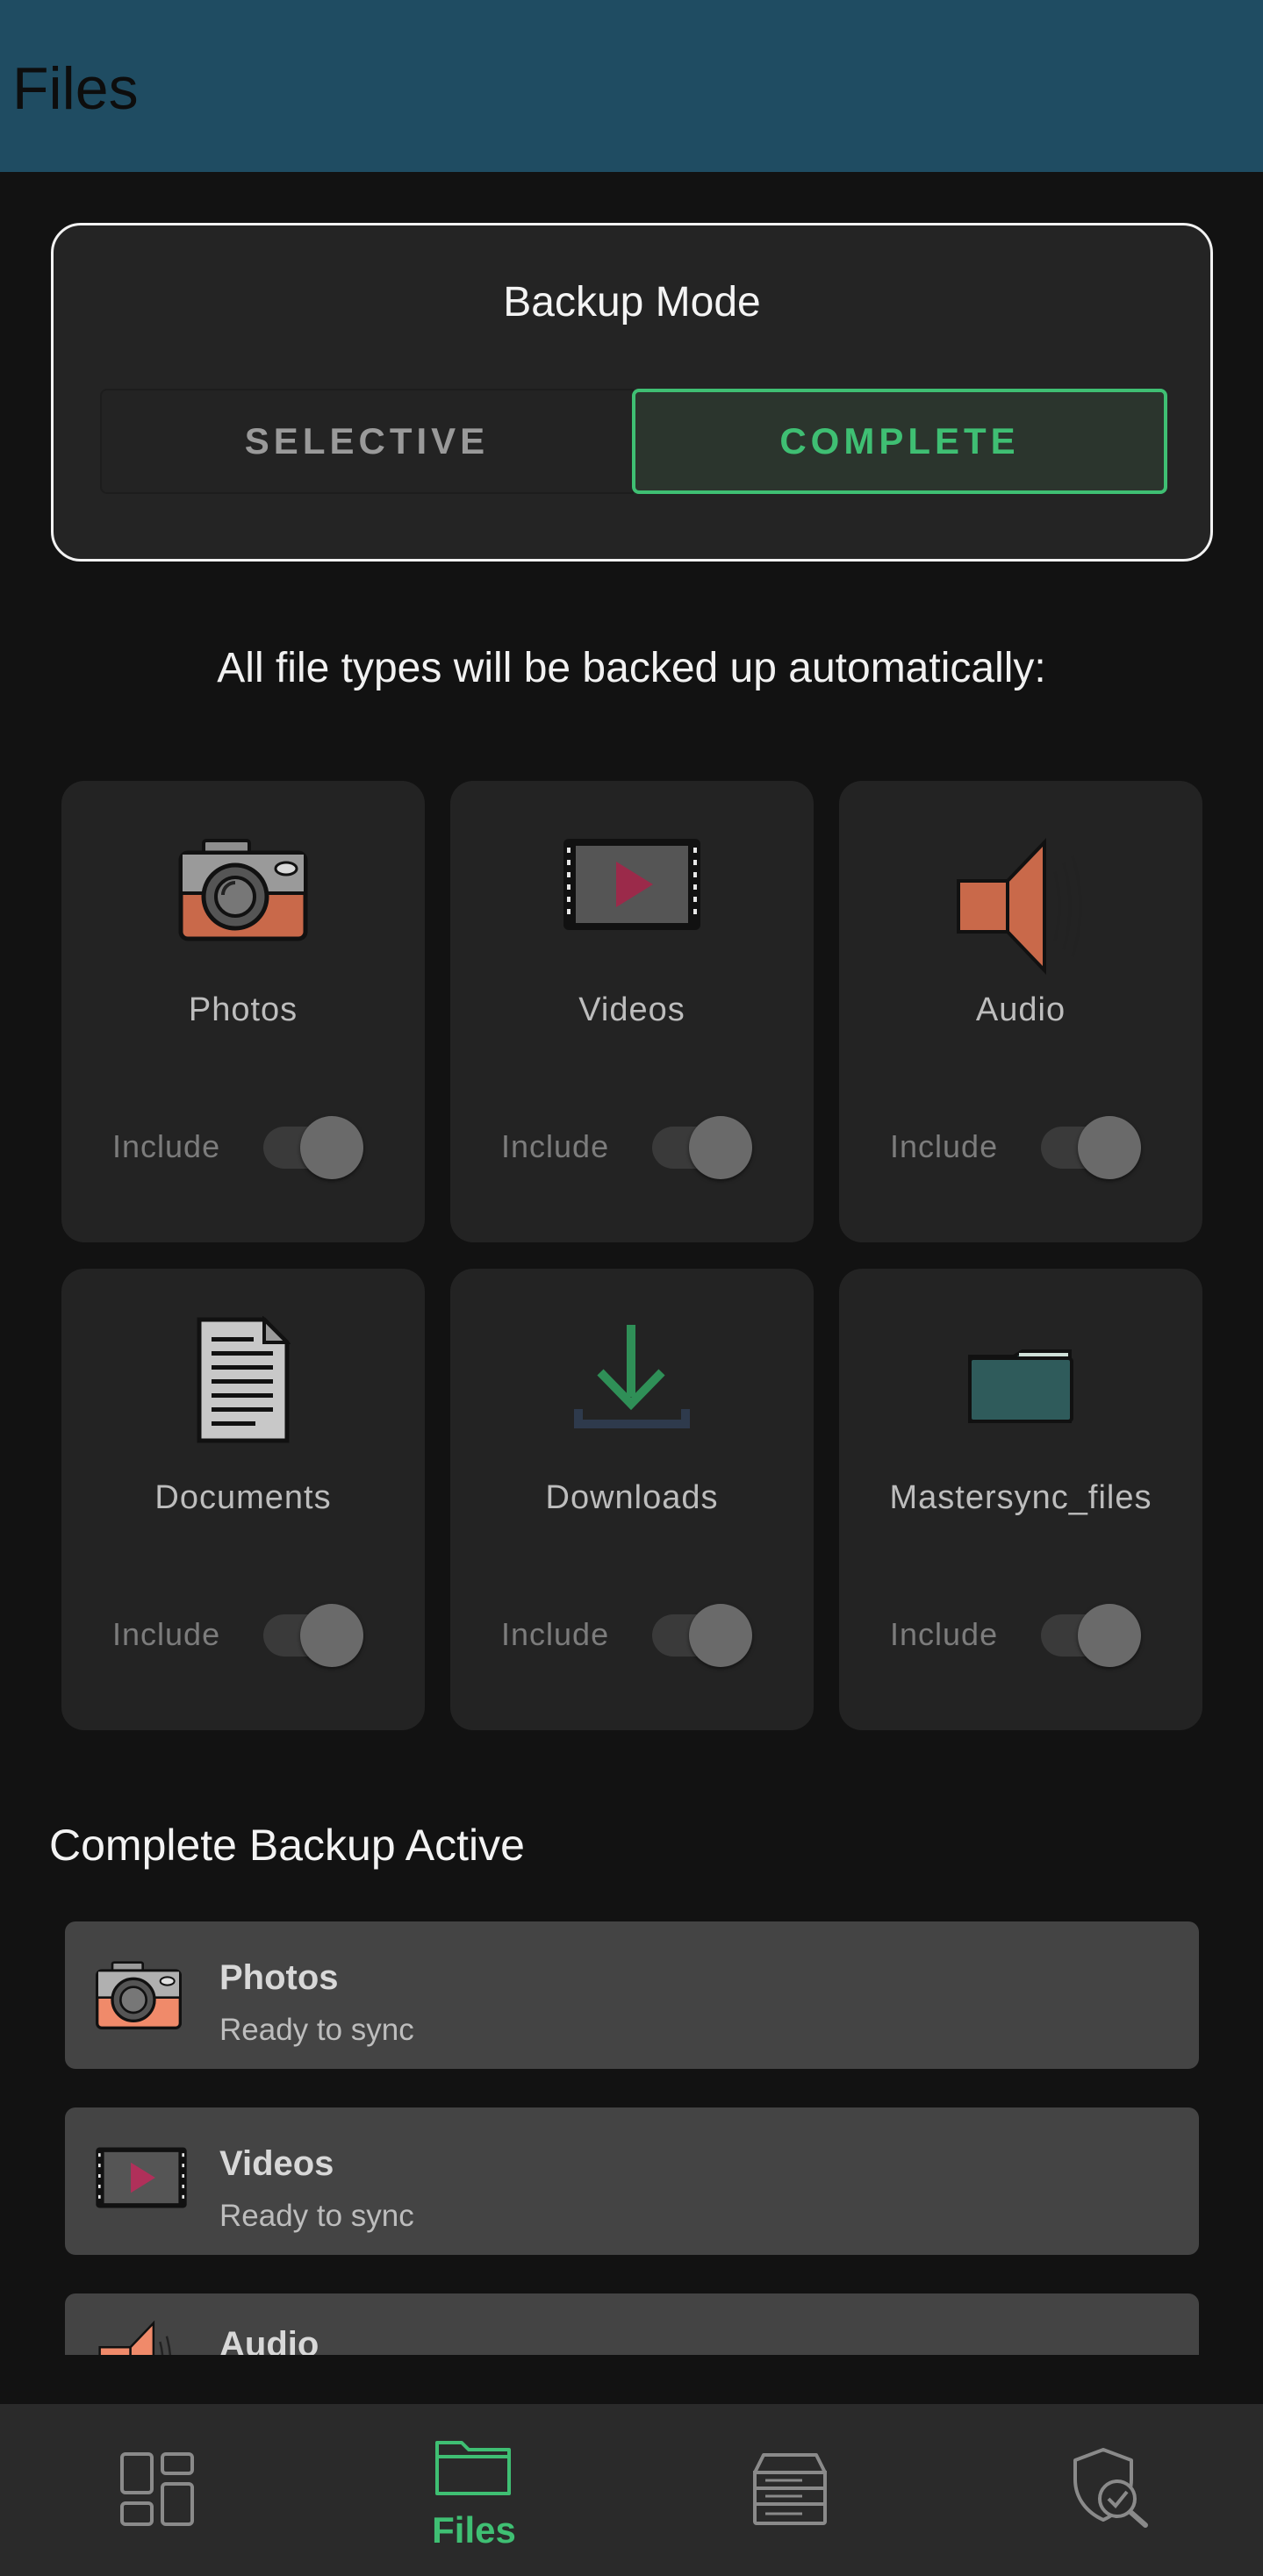 The image size is (1263, 2576). I want to click on file-type-tile-photos: Photos Include, so click(243, 1011).